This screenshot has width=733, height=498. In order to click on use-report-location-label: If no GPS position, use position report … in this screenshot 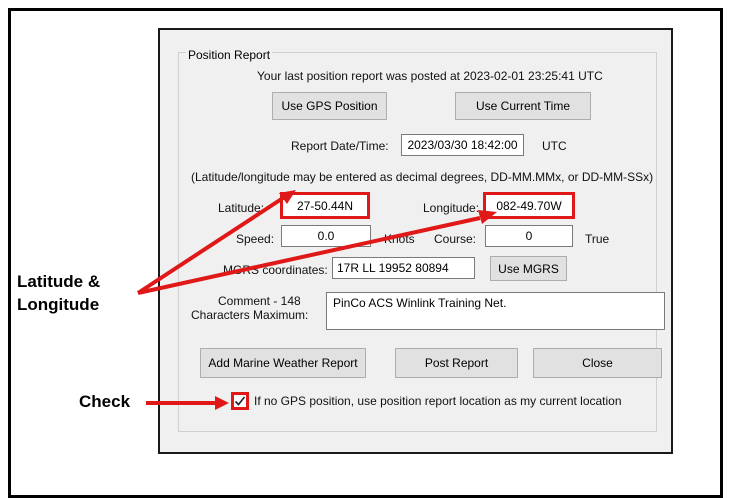, I will do `click(438, 401)`.